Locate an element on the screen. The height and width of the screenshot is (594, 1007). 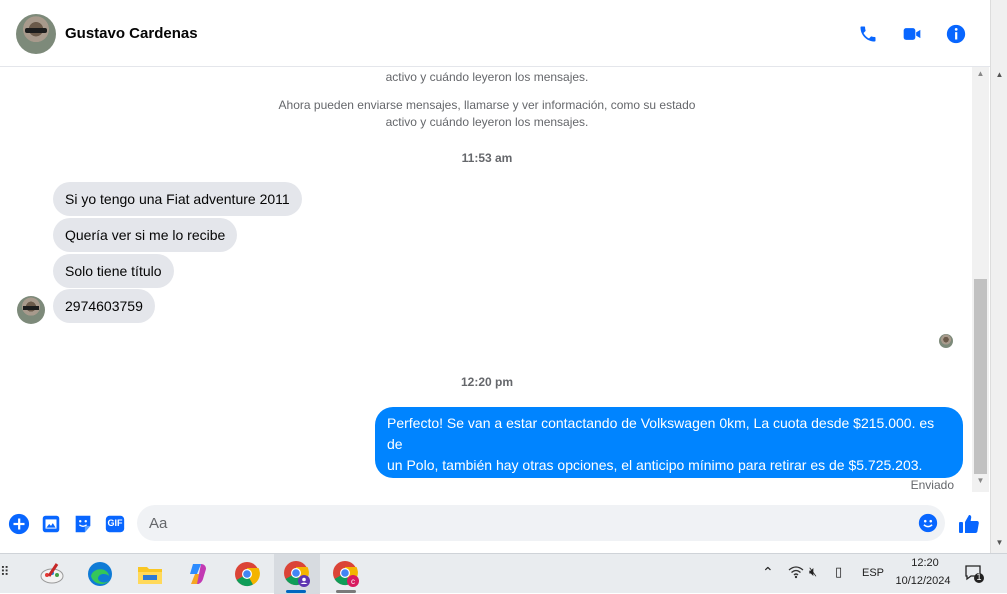
clock-date: 10/12/2024 is located at coordinates (923, 581).